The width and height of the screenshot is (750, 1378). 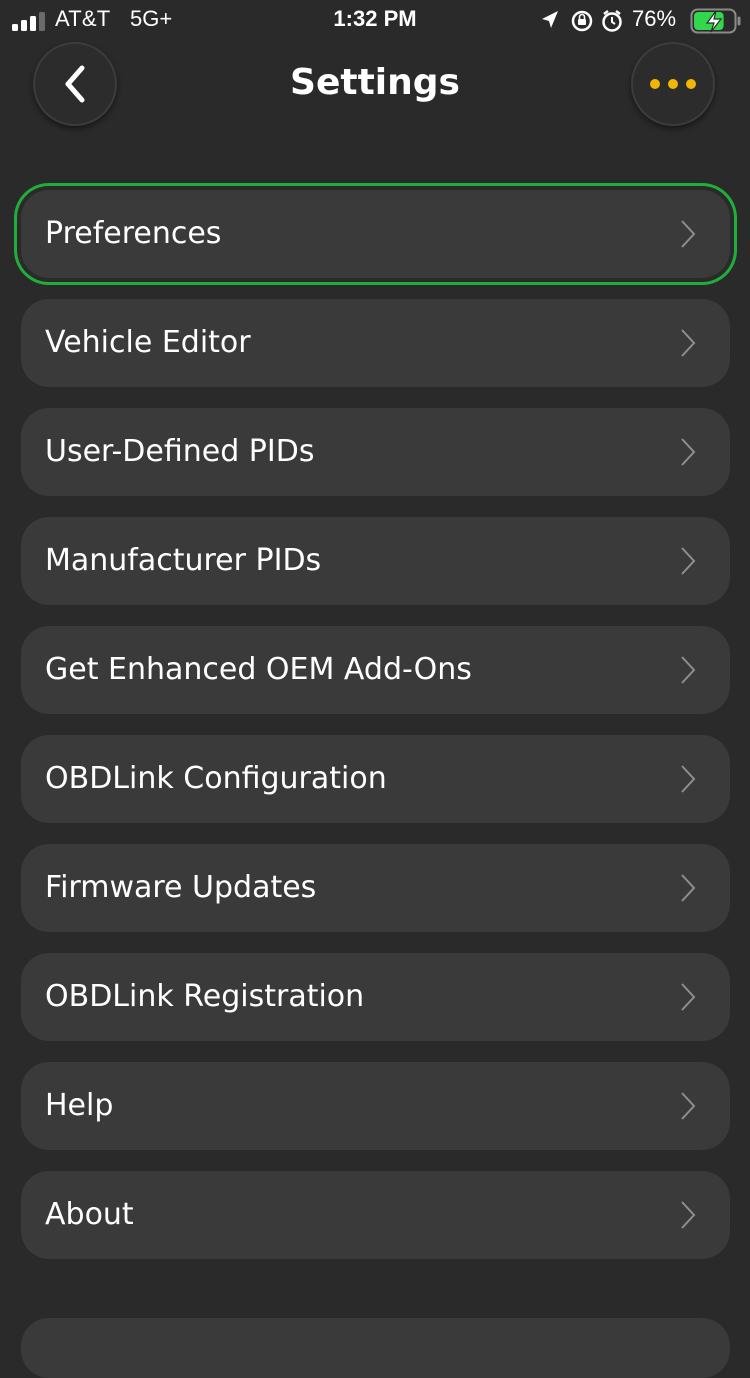 What do you see at coordinates (183, 560) in the screenshot?
I see `menu-item-label: Manufacturer PIDs` at bounding box center [183, 560].